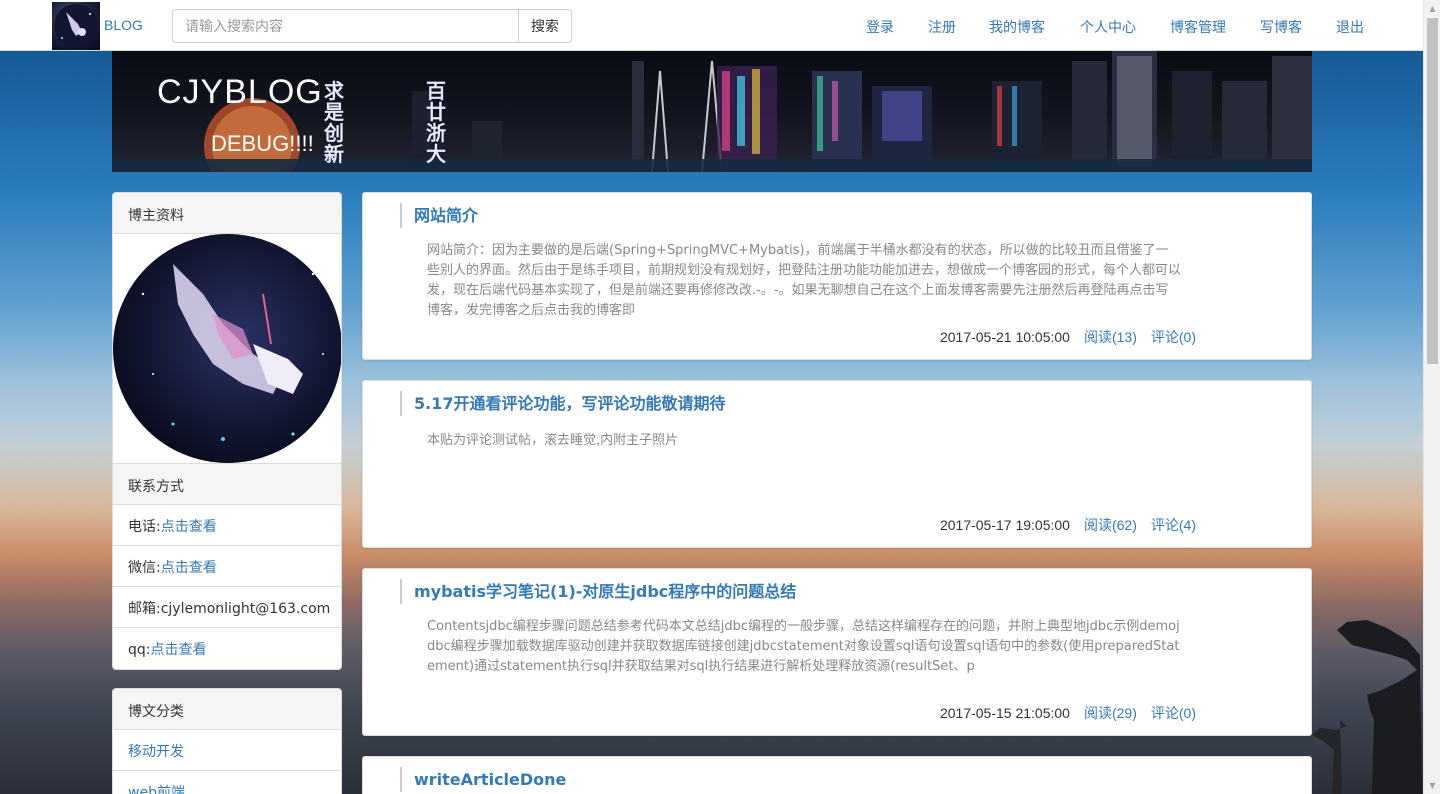  What do you see at coordinates (232, 352) in the screenshot?
I see `avatar-illustration` at bounding box center [232, 352].